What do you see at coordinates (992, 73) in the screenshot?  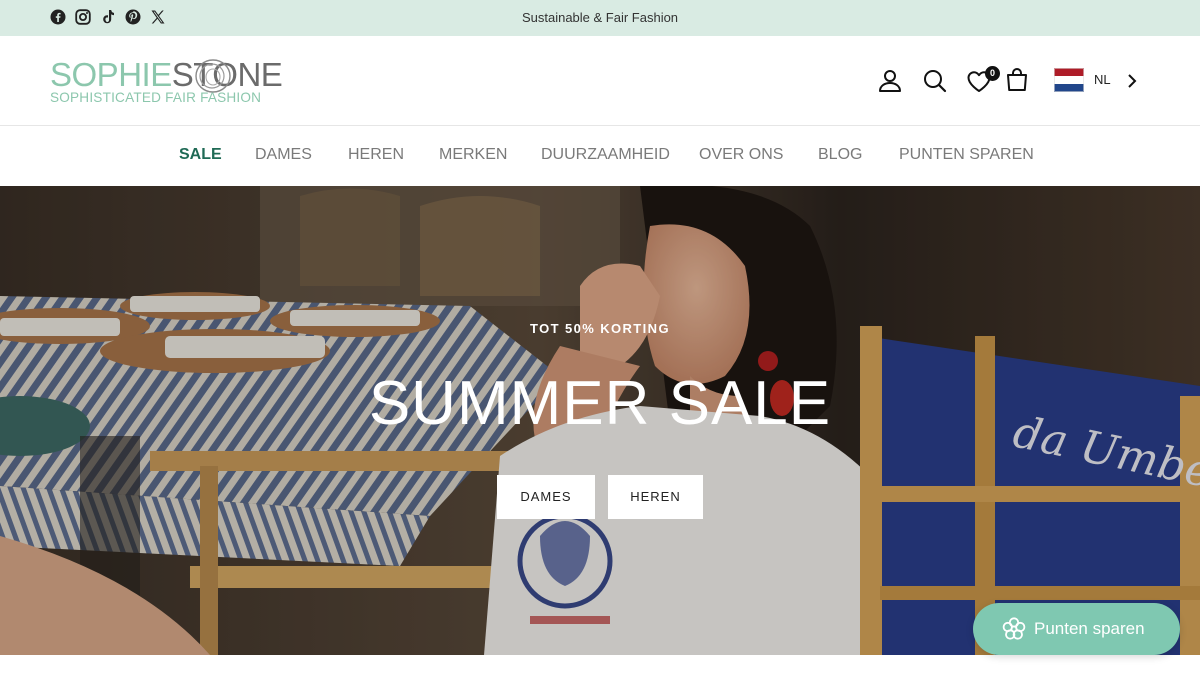 I see `wishlist-count-badge: 0` at bounding box center [992, 73].